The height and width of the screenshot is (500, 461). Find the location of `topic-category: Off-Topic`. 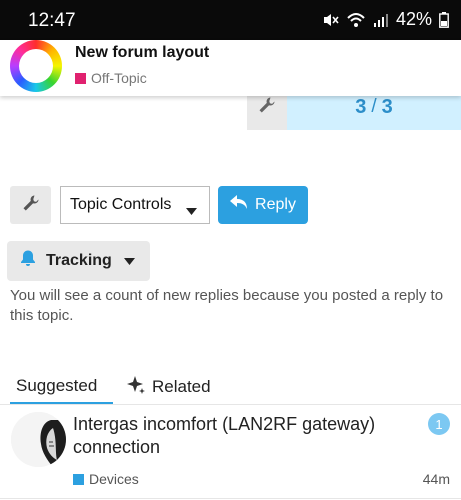

topic-category: Off-Topic is located at coordinates (111, 78).